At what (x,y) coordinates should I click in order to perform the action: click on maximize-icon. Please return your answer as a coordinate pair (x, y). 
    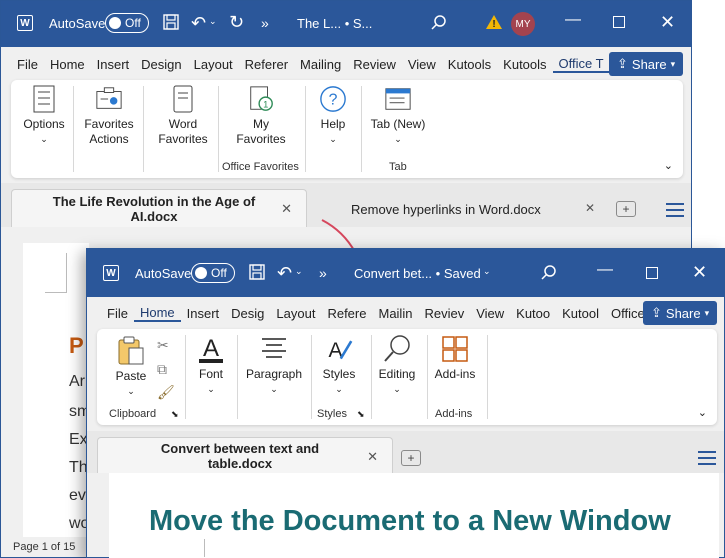
    Looking at the image, I should click on (652, 273).